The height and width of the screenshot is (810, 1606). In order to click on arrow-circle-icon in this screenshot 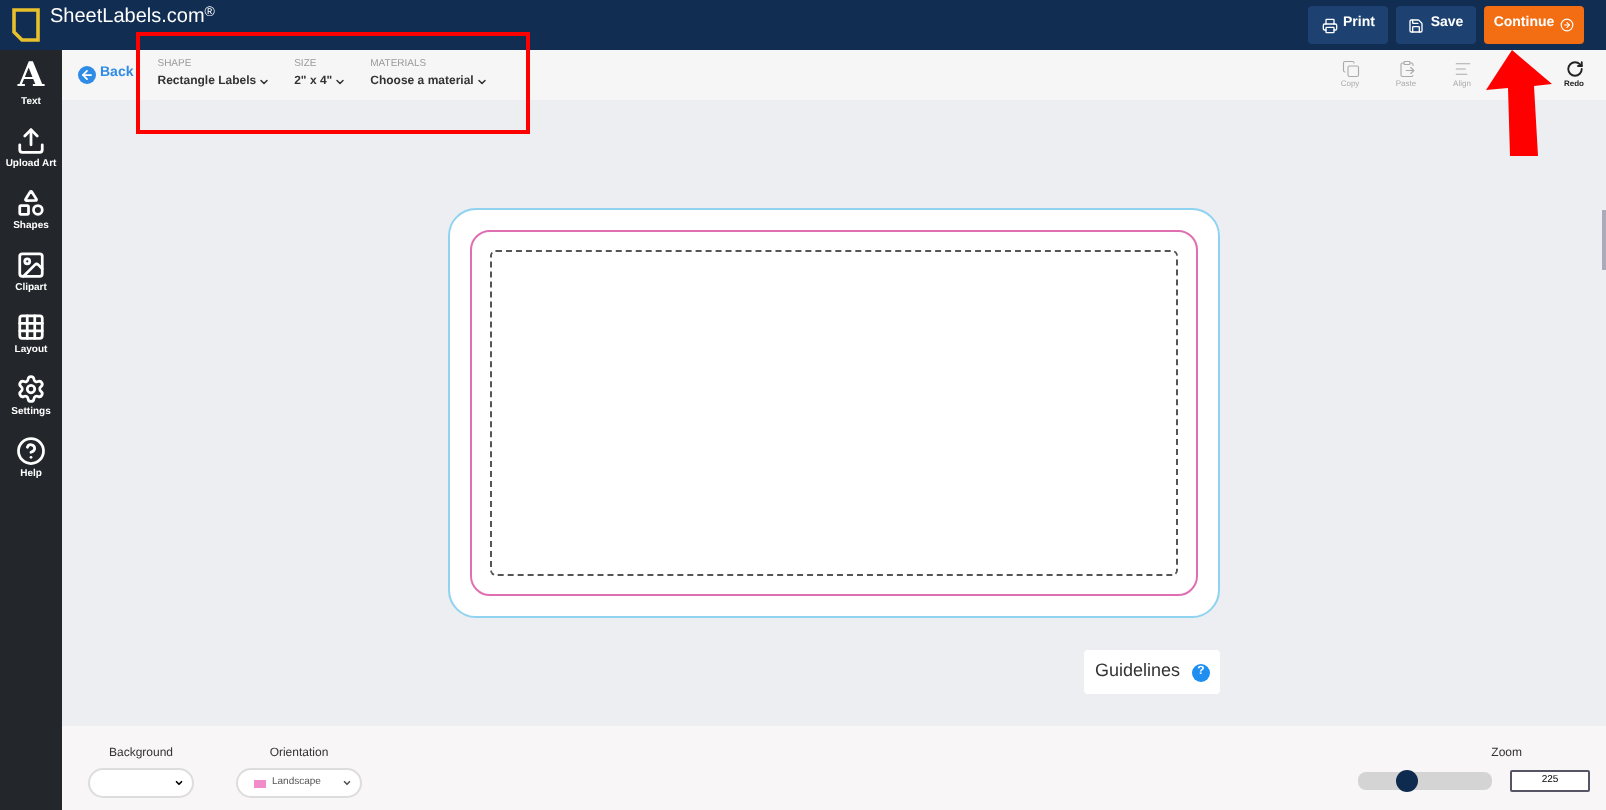, I will do `click(1567, 25)`.